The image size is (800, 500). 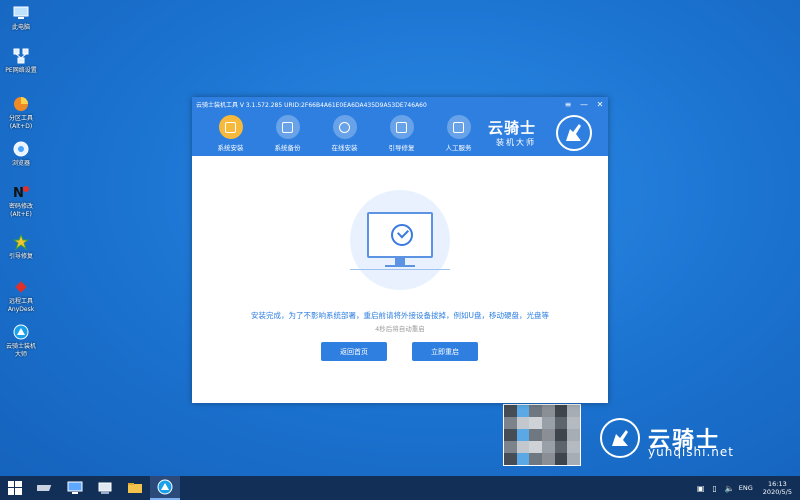 I want to click on illustration-ground-line, so click(x=400, y=269).